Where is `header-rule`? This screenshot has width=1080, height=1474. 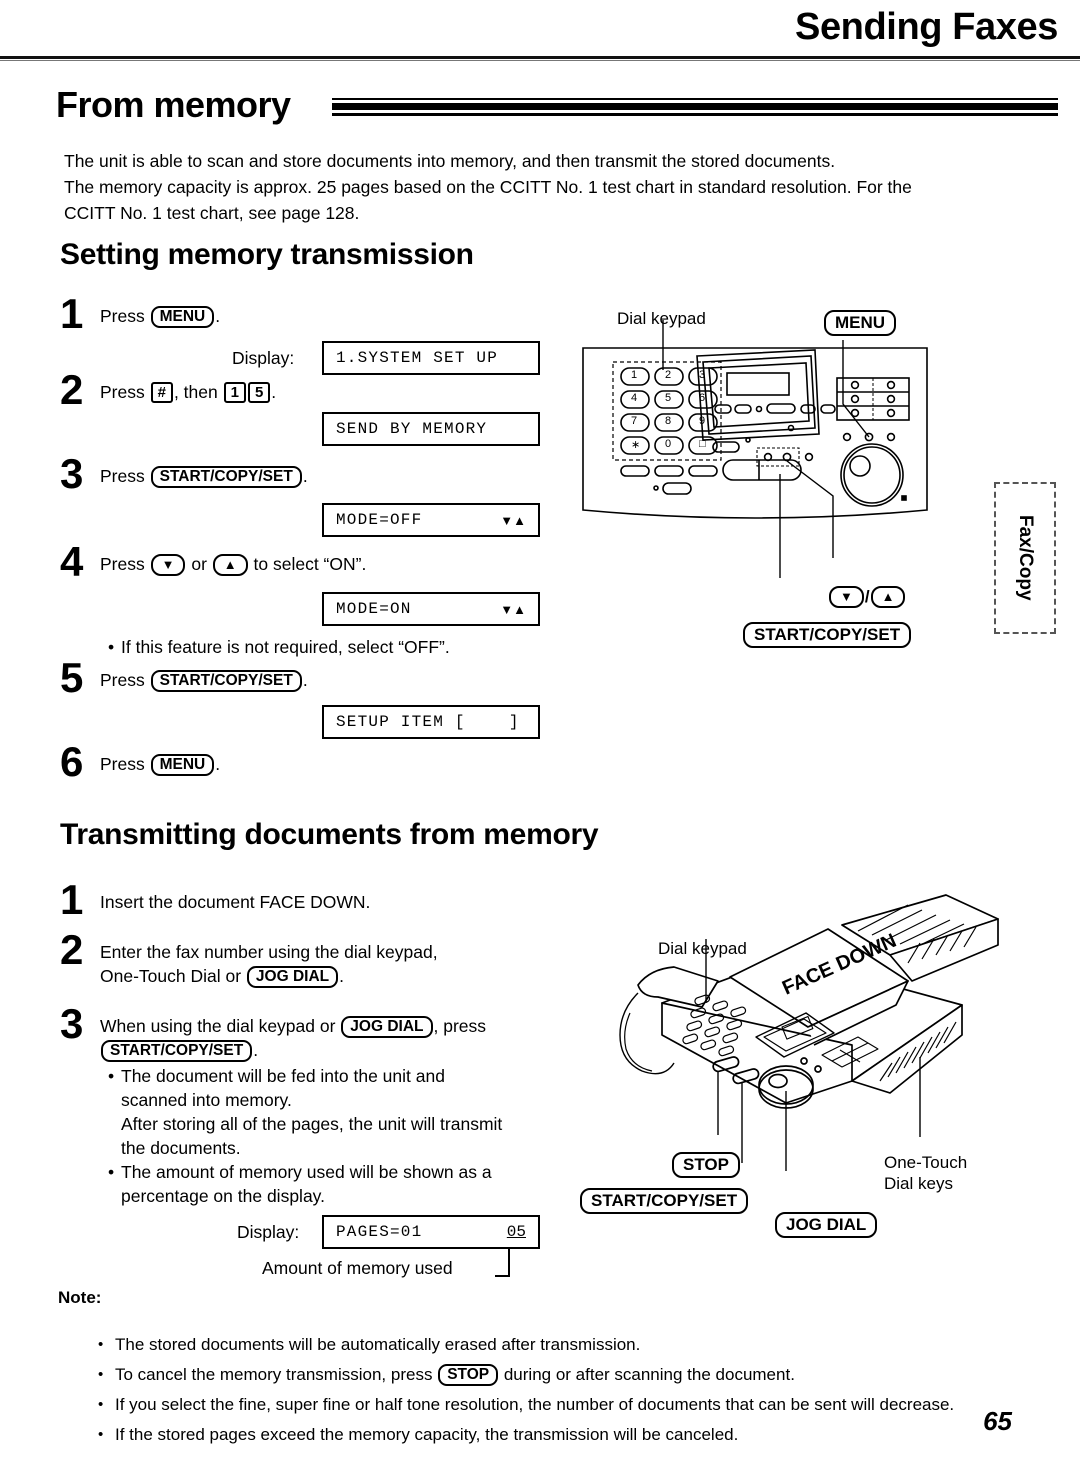 header-rule is located at coordinates (540, 57).